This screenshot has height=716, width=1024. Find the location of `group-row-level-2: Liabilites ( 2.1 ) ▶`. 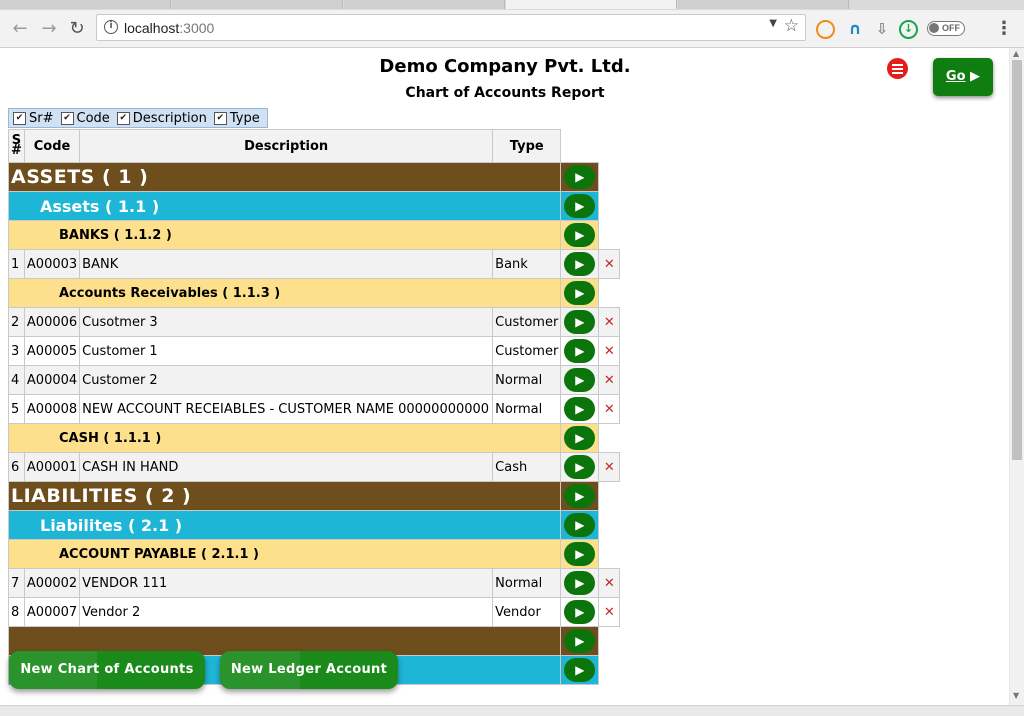

group-row-level-2: Liabilites ( 2.1 ) ▶ is located at coordinates (313, 525).